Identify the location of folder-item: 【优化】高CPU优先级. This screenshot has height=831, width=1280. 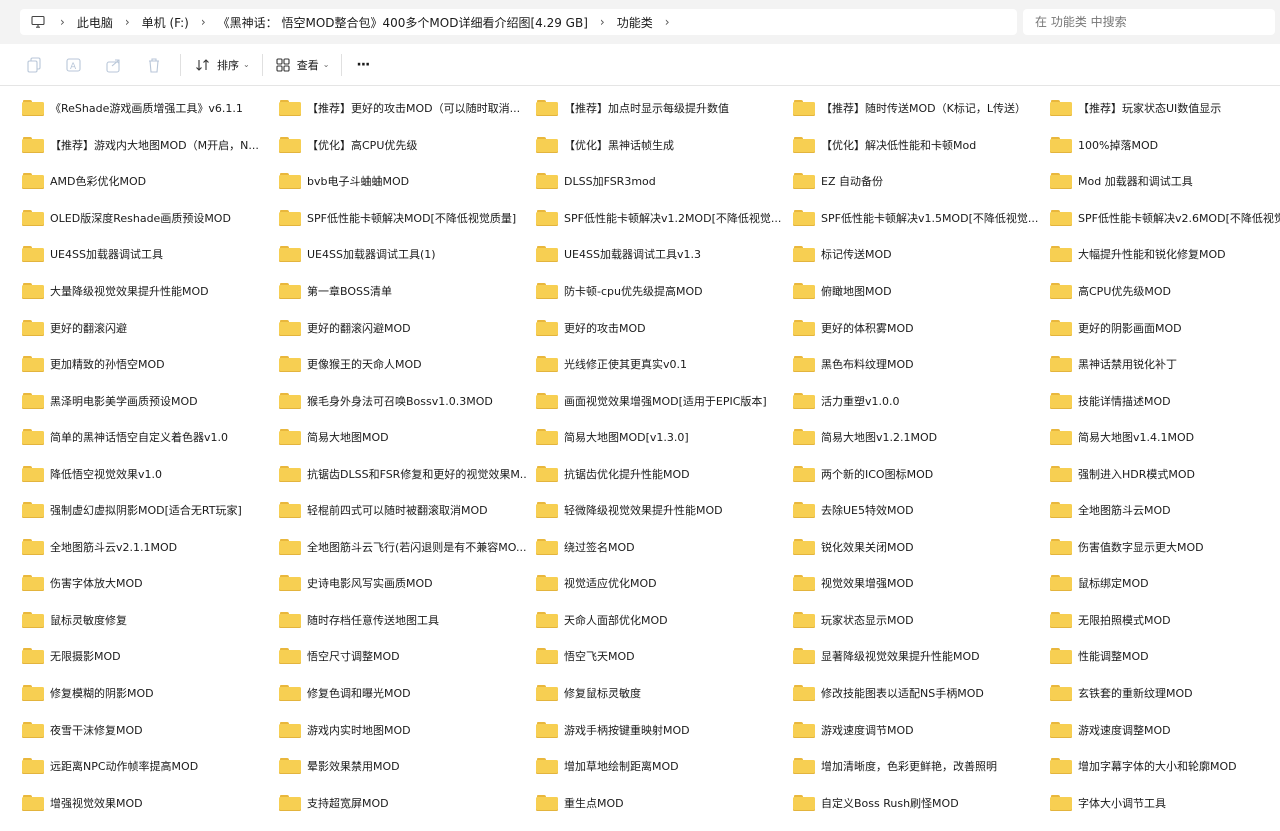
(407, 145).